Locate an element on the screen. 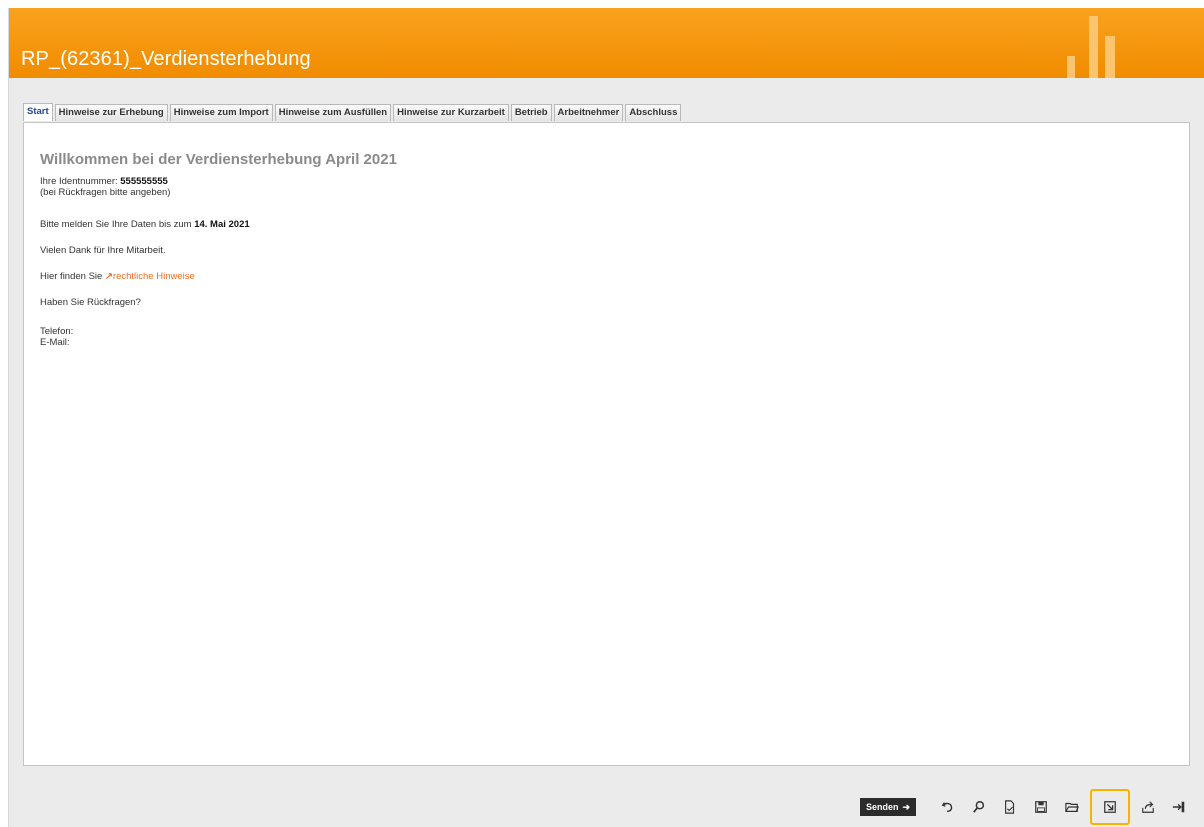 This screenshot has width=1204, height=827. exit-icon is located at coordinates (1178, 807).